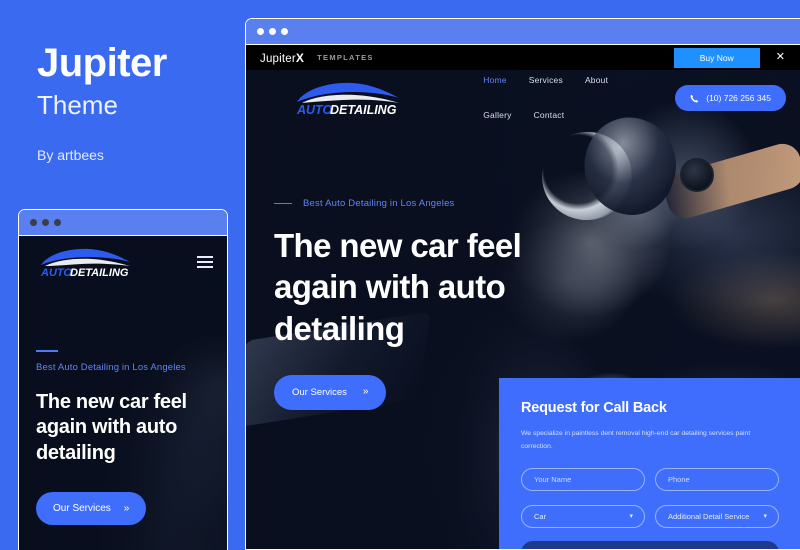 The width and height of the screenshot is (800, 550). Describe the element at coordinates (540, 516) in the screenshot. I see `vehicle-type-value: Car` at that location.